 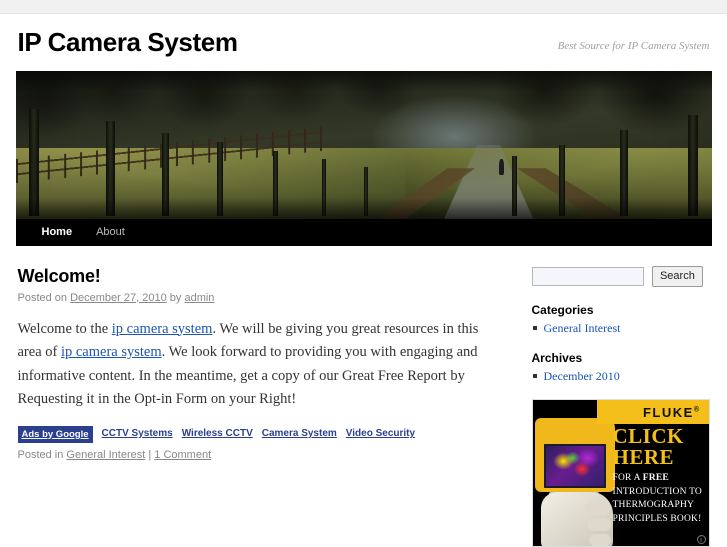 I want to click on category-link: General Interest, so click(x=105, y=455).